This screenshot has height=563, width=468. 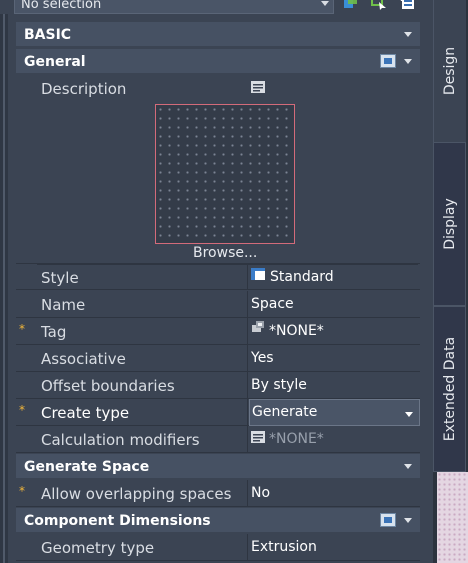 What do you see at coordinates (142, 547) in the screenshot?
I see `property-label: Geometry type` at bounding box center [142, 547].